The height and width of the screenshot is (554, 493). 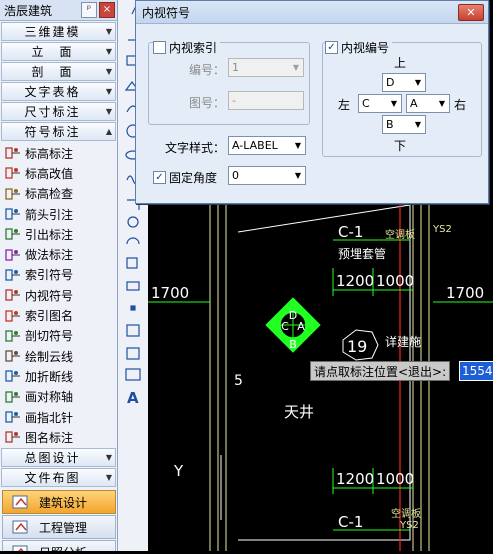 What do you see at coordinates (400, 63) in the screenshot?
I see `up-label: 上` at bounding box center [400, 63].